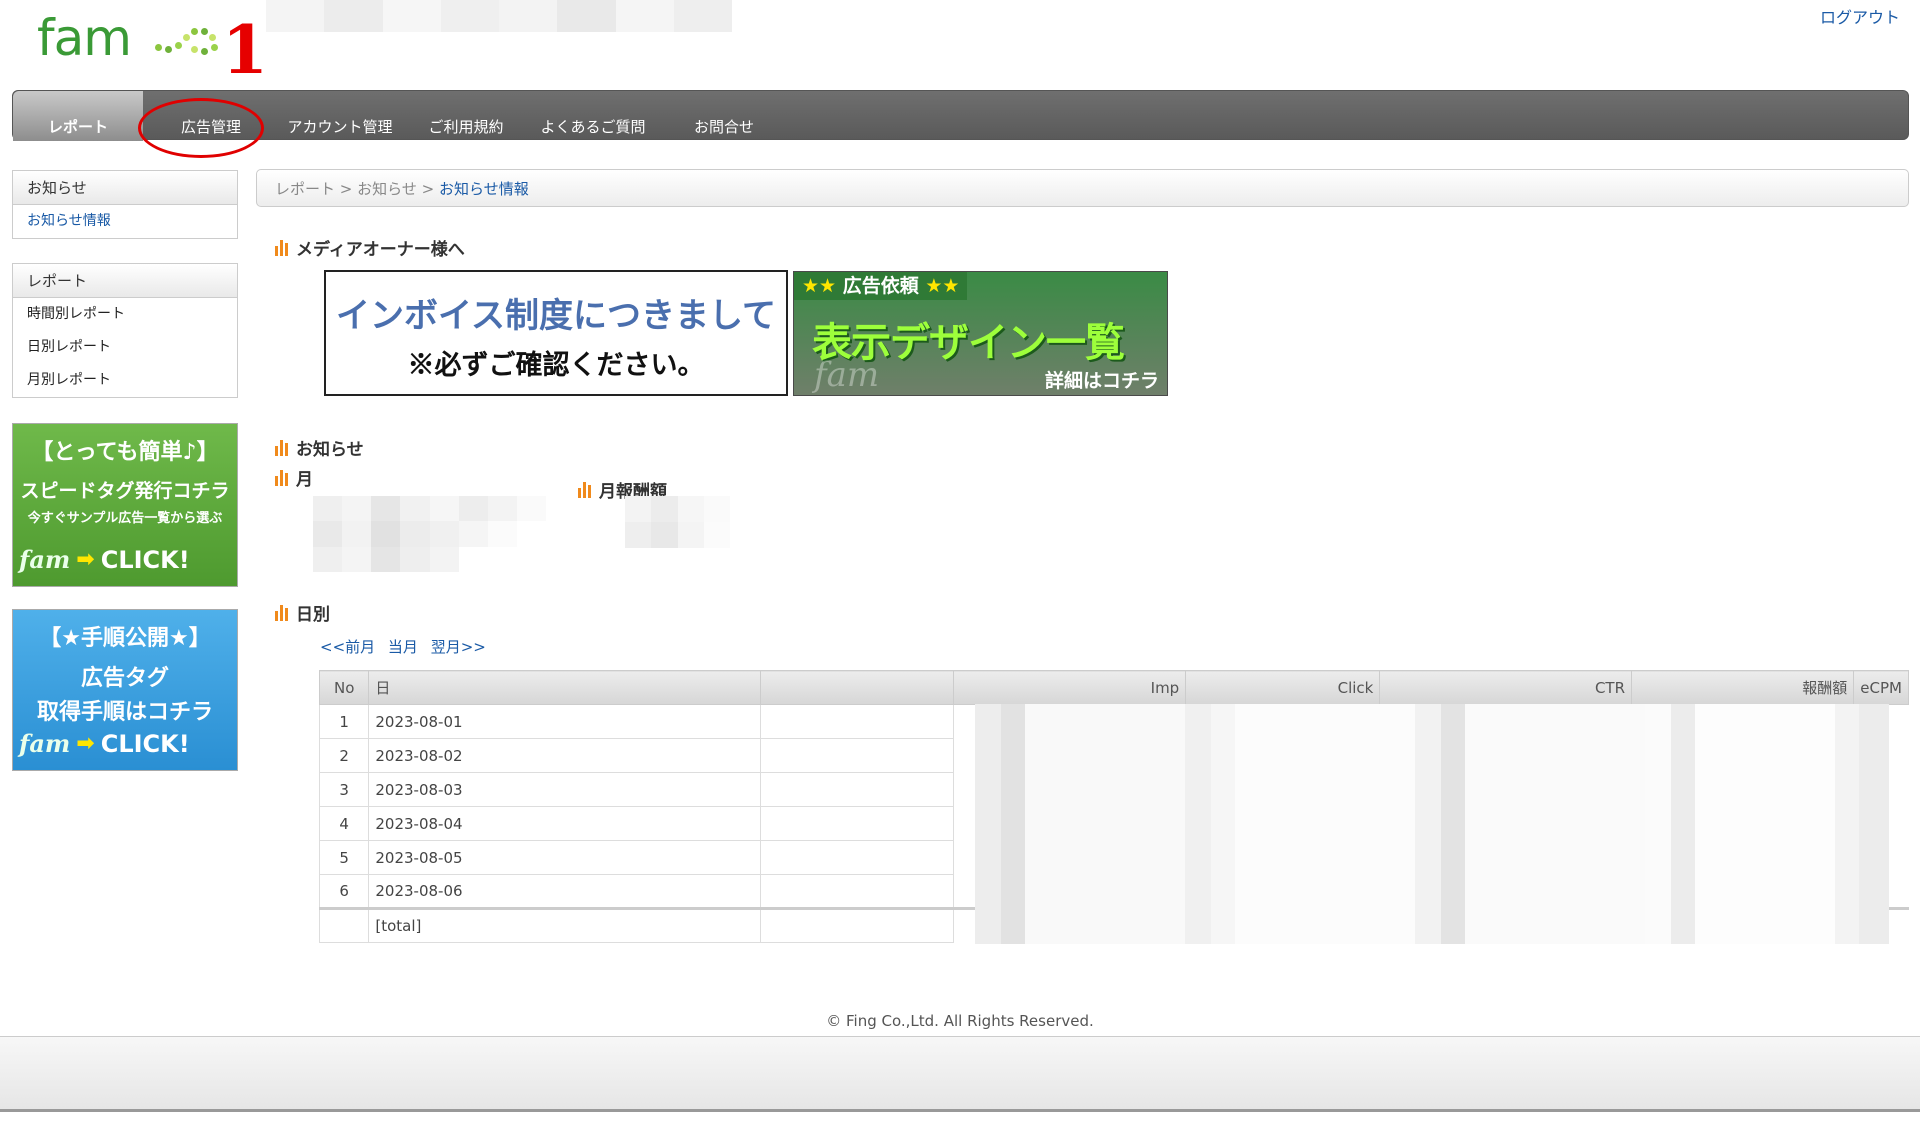 This screenshot has width=1920, height=1136. I want to click on cell-no: 5, so click(344, 857).